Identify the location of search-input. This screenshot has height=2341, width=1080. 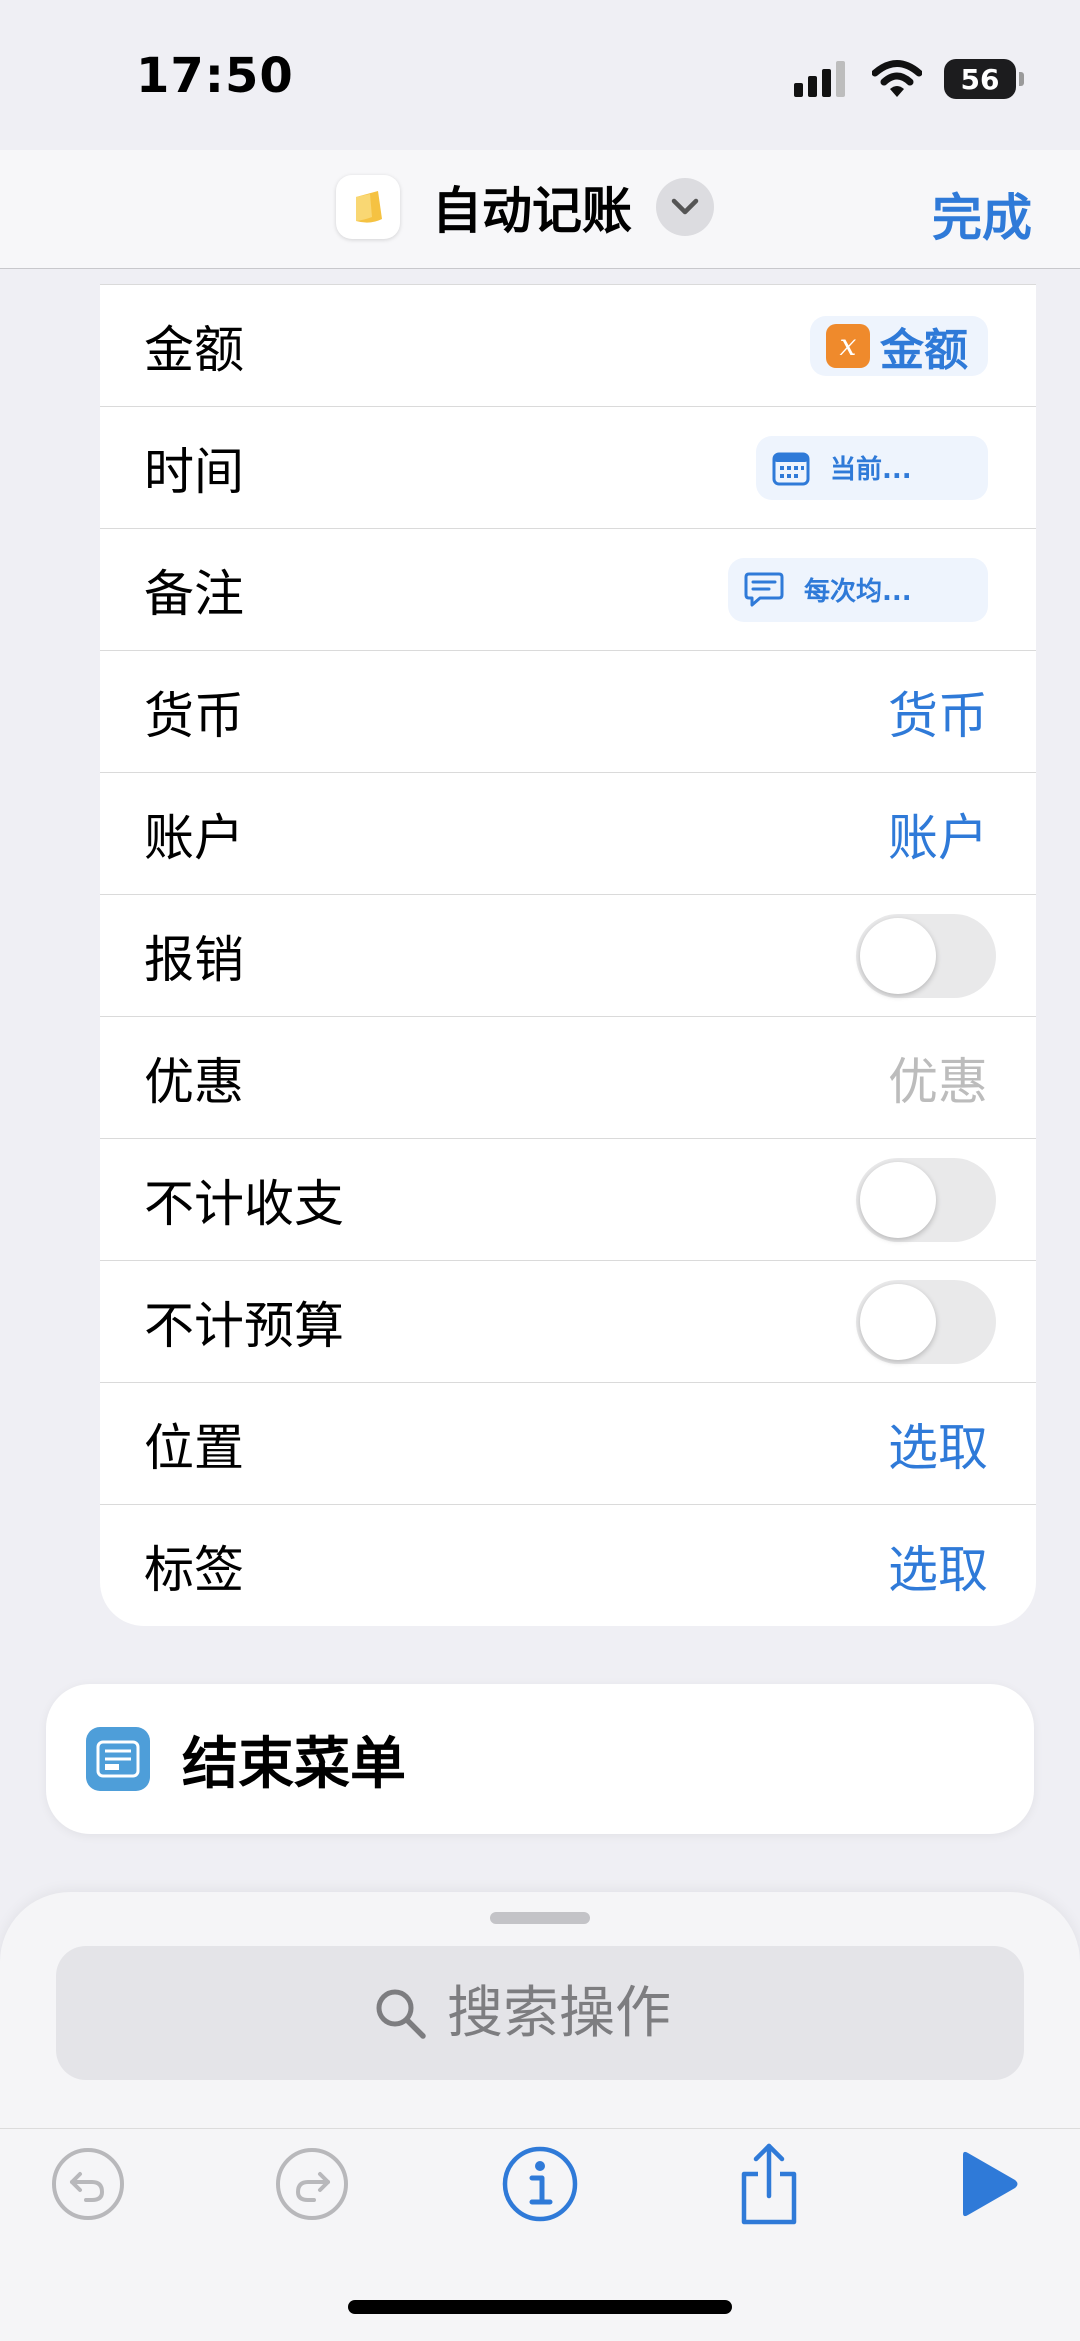
(577, 2013).